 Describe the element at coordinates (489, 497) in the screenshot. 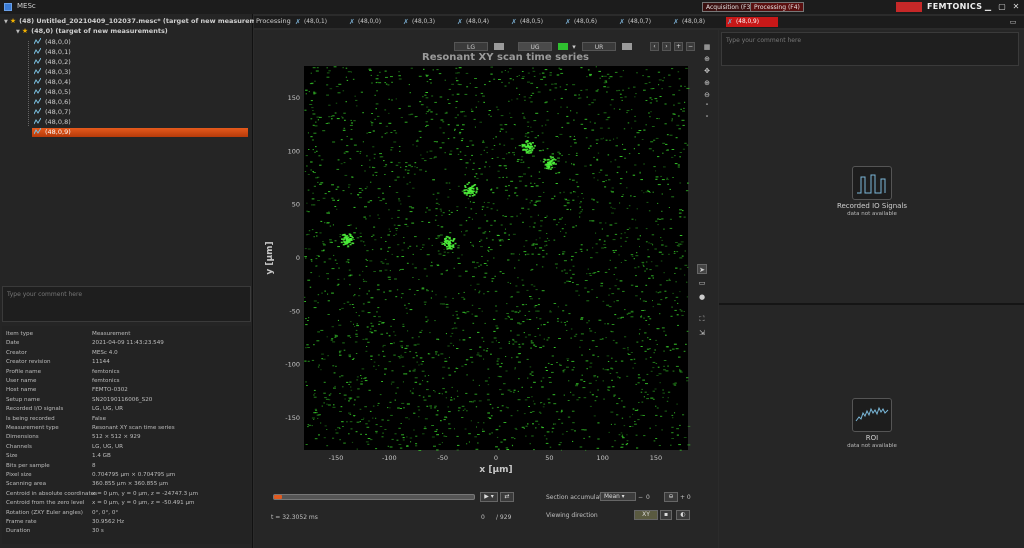

I see `play-button: ▶ ▾` at that location.